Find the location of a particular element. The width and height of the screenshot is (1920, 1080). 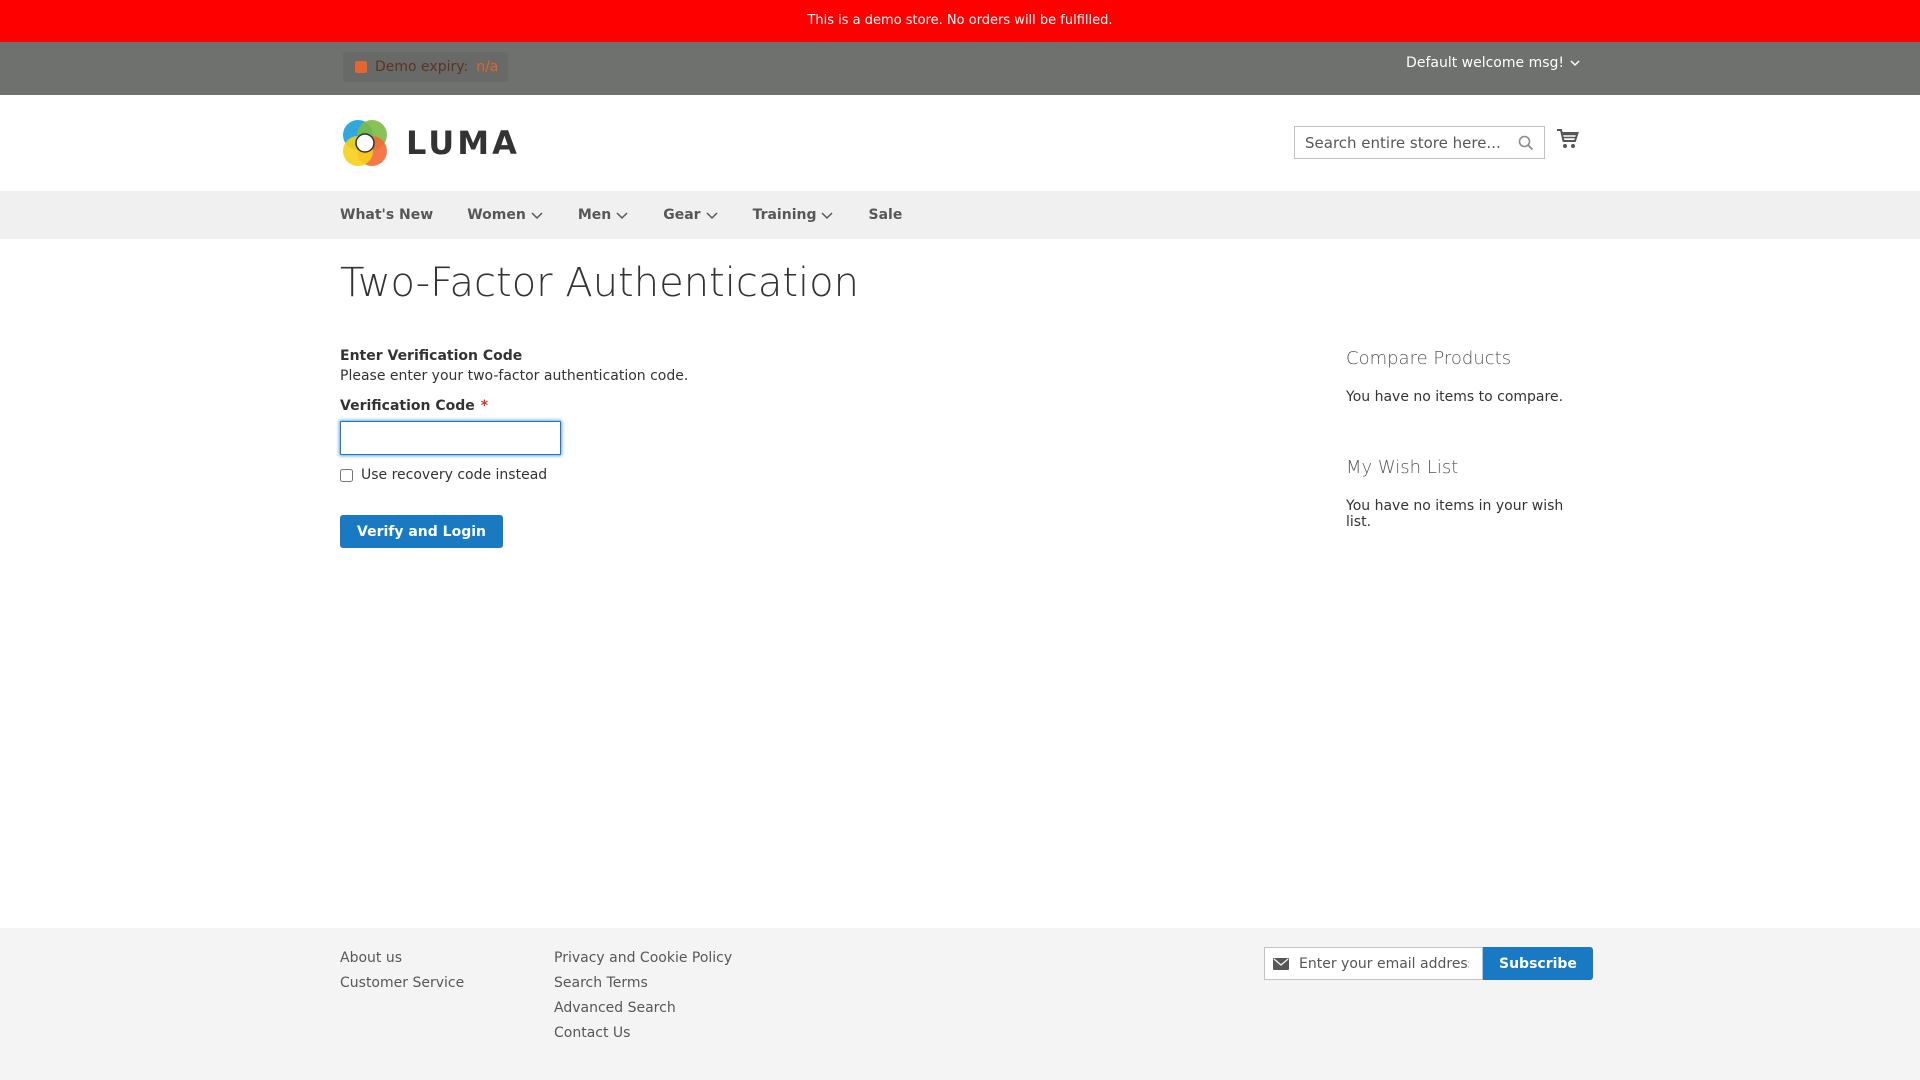

nav-gear: Gear is located at coordinates (690, 215).